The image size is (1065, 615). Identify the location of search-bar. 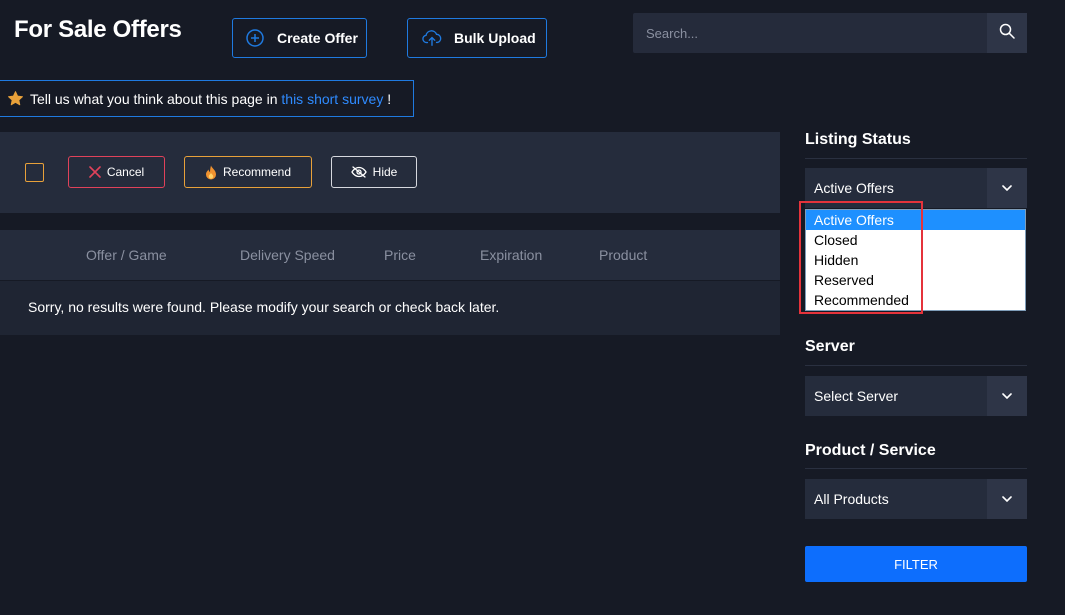
(830, 33).